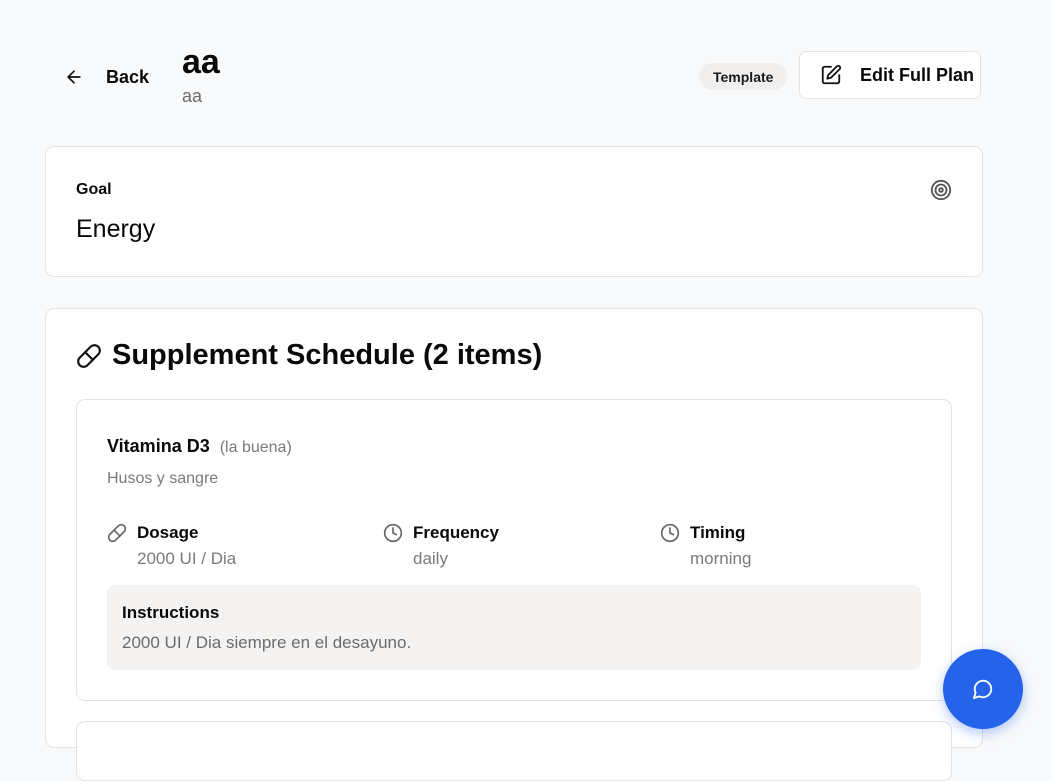 The image size is (1052, 781). Describe the element at coordinates (718, 532) in the screenshot. I see `timing-label: Timing` at that location.